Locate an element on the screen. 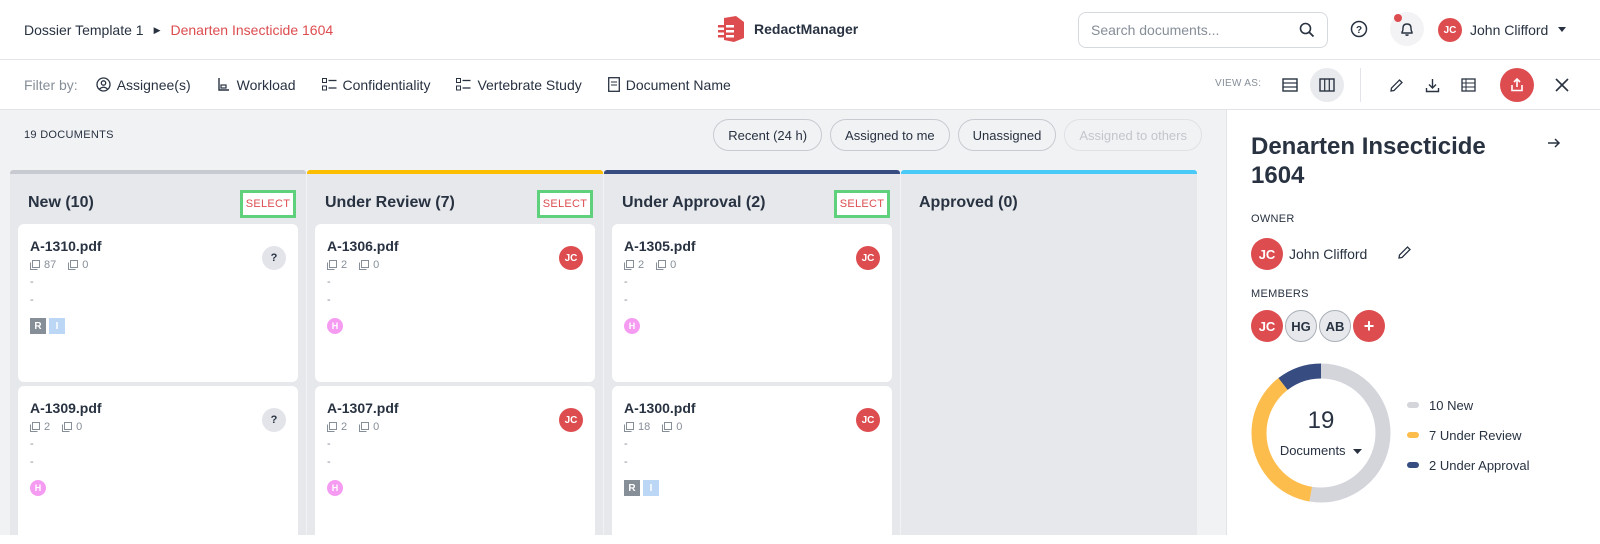 Image resolution: width=1600 pixels, height=544 pixels. add-member-button: + is located at coordinates (1369, 326).